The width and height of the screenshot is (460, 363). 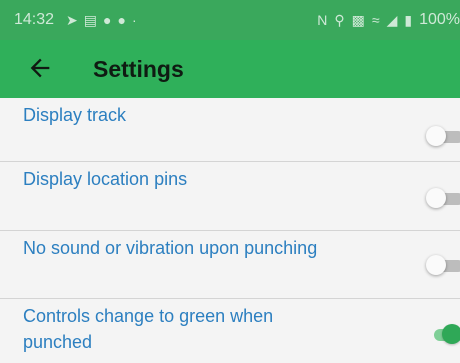 What do you see at coordinates (375, 20) in the screenshot?
I see `wifi-icon: ≈` at bounding box center [375, 20].